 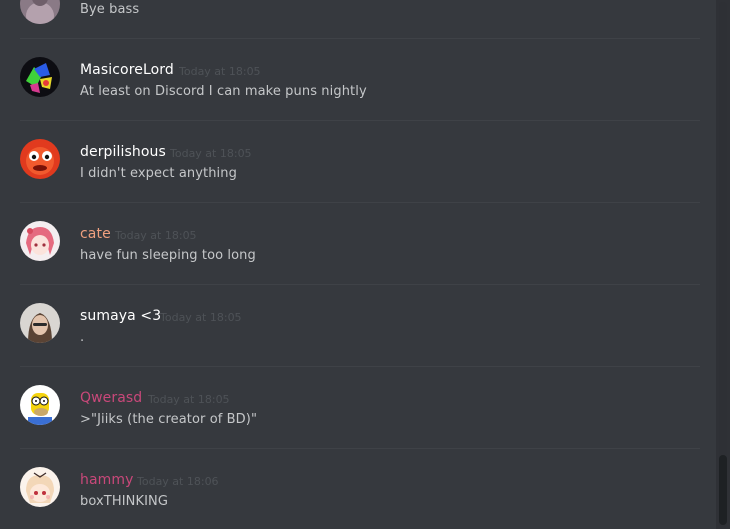 What do you see at coordinates (107, 480) in the screenshot?
I see `message-username: hammy` at bounding box center [107, 480].